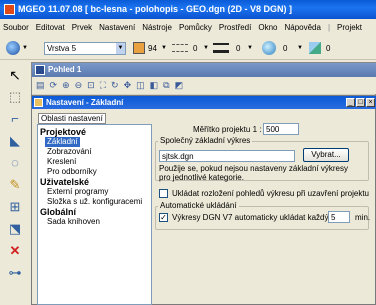 The width and height of the screenshot is (376, 305). What do you see at coordinates (281, 129) in the screenshot?
I see `scale-input` at bounding box center [281, 129].